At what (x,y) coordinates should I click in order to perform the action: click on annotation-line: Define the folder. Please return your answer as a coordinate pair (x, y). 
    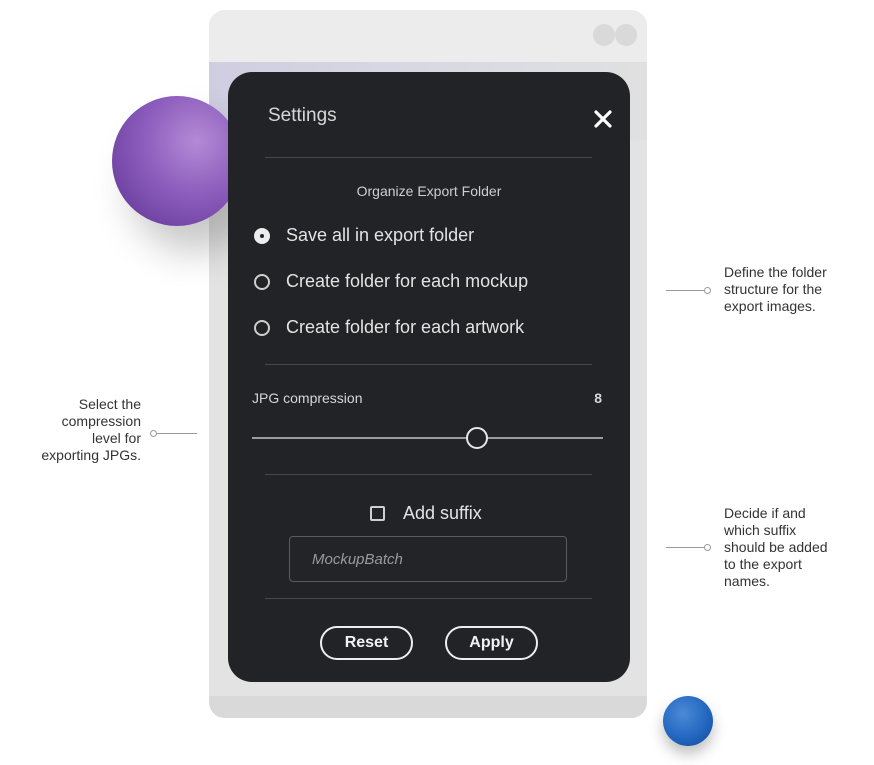
    Looking at the image, I should click on (775, 272).